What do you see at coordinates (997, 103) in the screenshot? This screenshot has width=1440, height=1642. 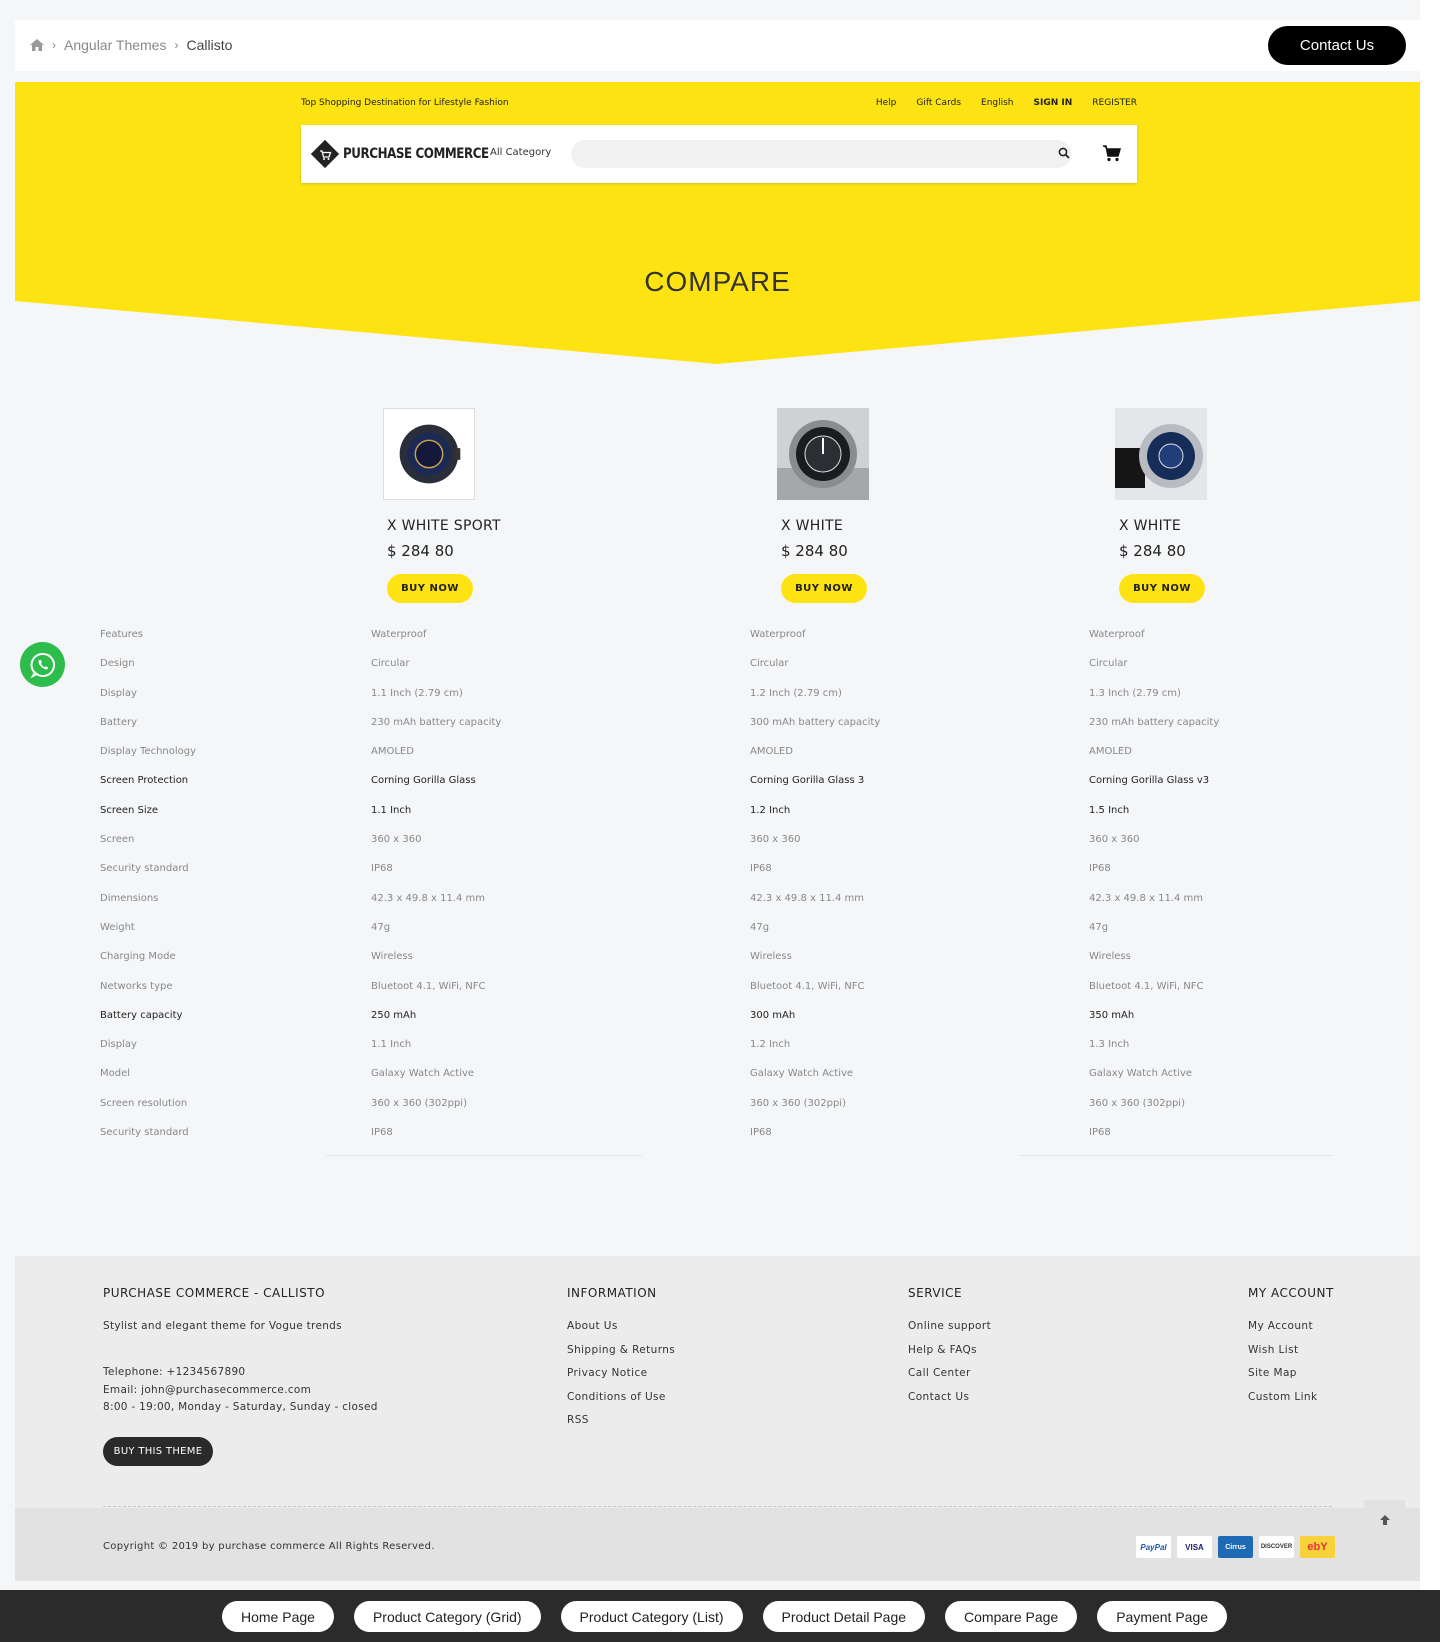 I see `language-link: English` at bounding box center [997, 103].